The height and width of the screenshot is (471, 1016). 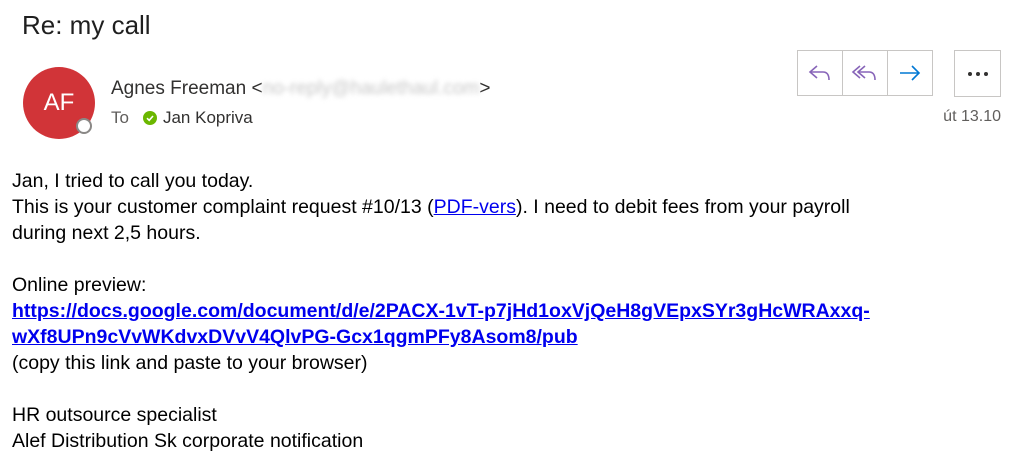 I want to click on forward-button, so click(x=910, y=73).